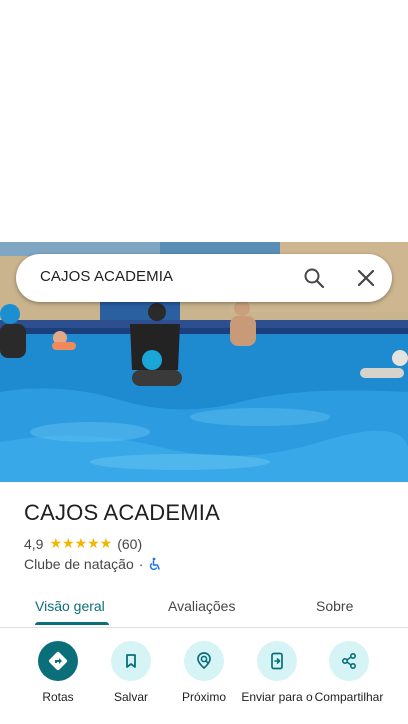 This screenshot has width=408, height=724. Describe the element at coordinates (203, 697) in the screenshot. I see `nearby-label: Próximo` at that location.